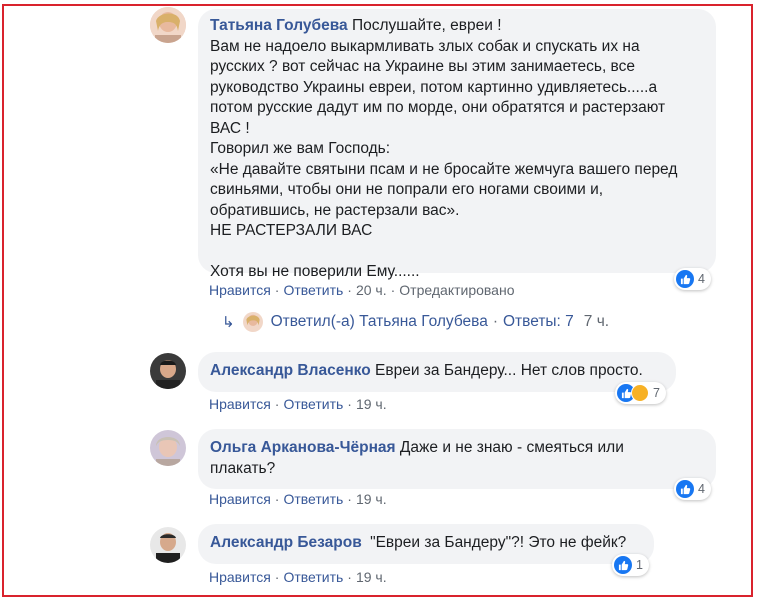 The height and width of the screenshot is (606, 760). What do you see at coordinates (230, 128) in the screenshot?
I see `comment-text: ВАС !` at bounding box center [230, 128].